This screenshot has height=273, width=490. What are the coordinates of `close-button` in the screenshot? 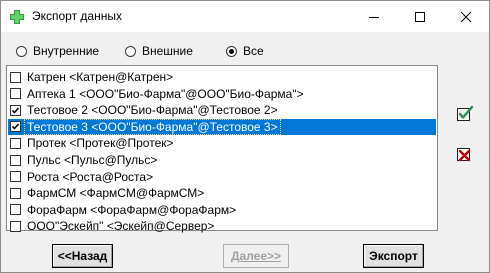 It's located at (466, 16).